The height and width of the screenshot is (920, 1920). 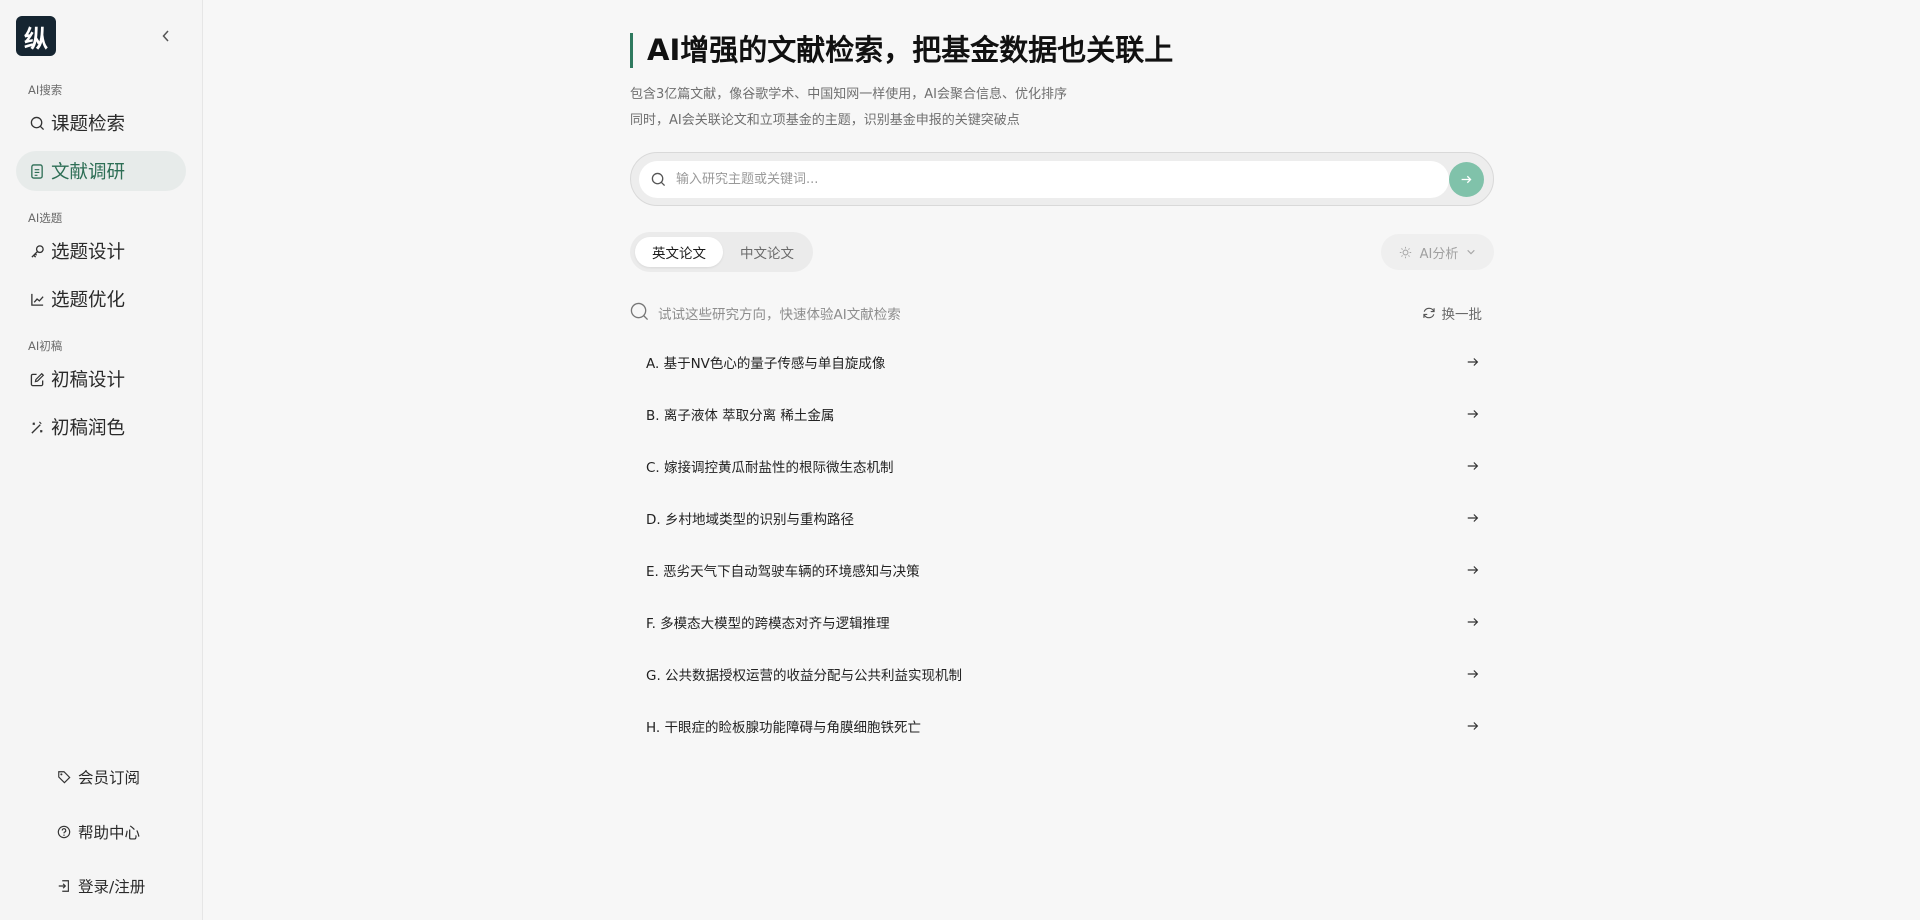 I want to click on topic-suggestion-f: F. 多模态大模型的跨模态对齐与逻辑推理, so click(x=1062, y=622).